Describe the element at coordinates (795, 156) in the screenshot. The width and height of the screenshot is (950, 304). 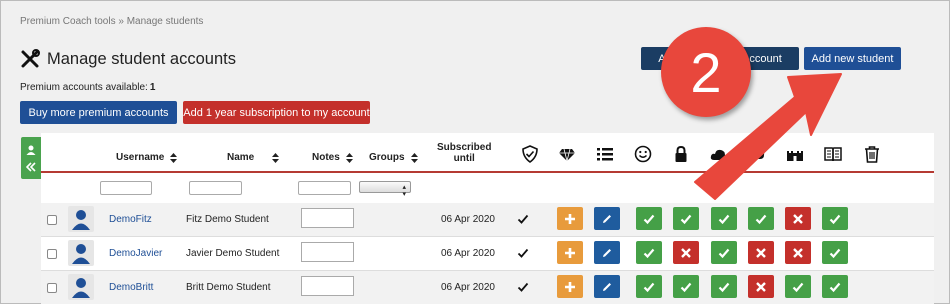
I see `castle-icon` at that location.